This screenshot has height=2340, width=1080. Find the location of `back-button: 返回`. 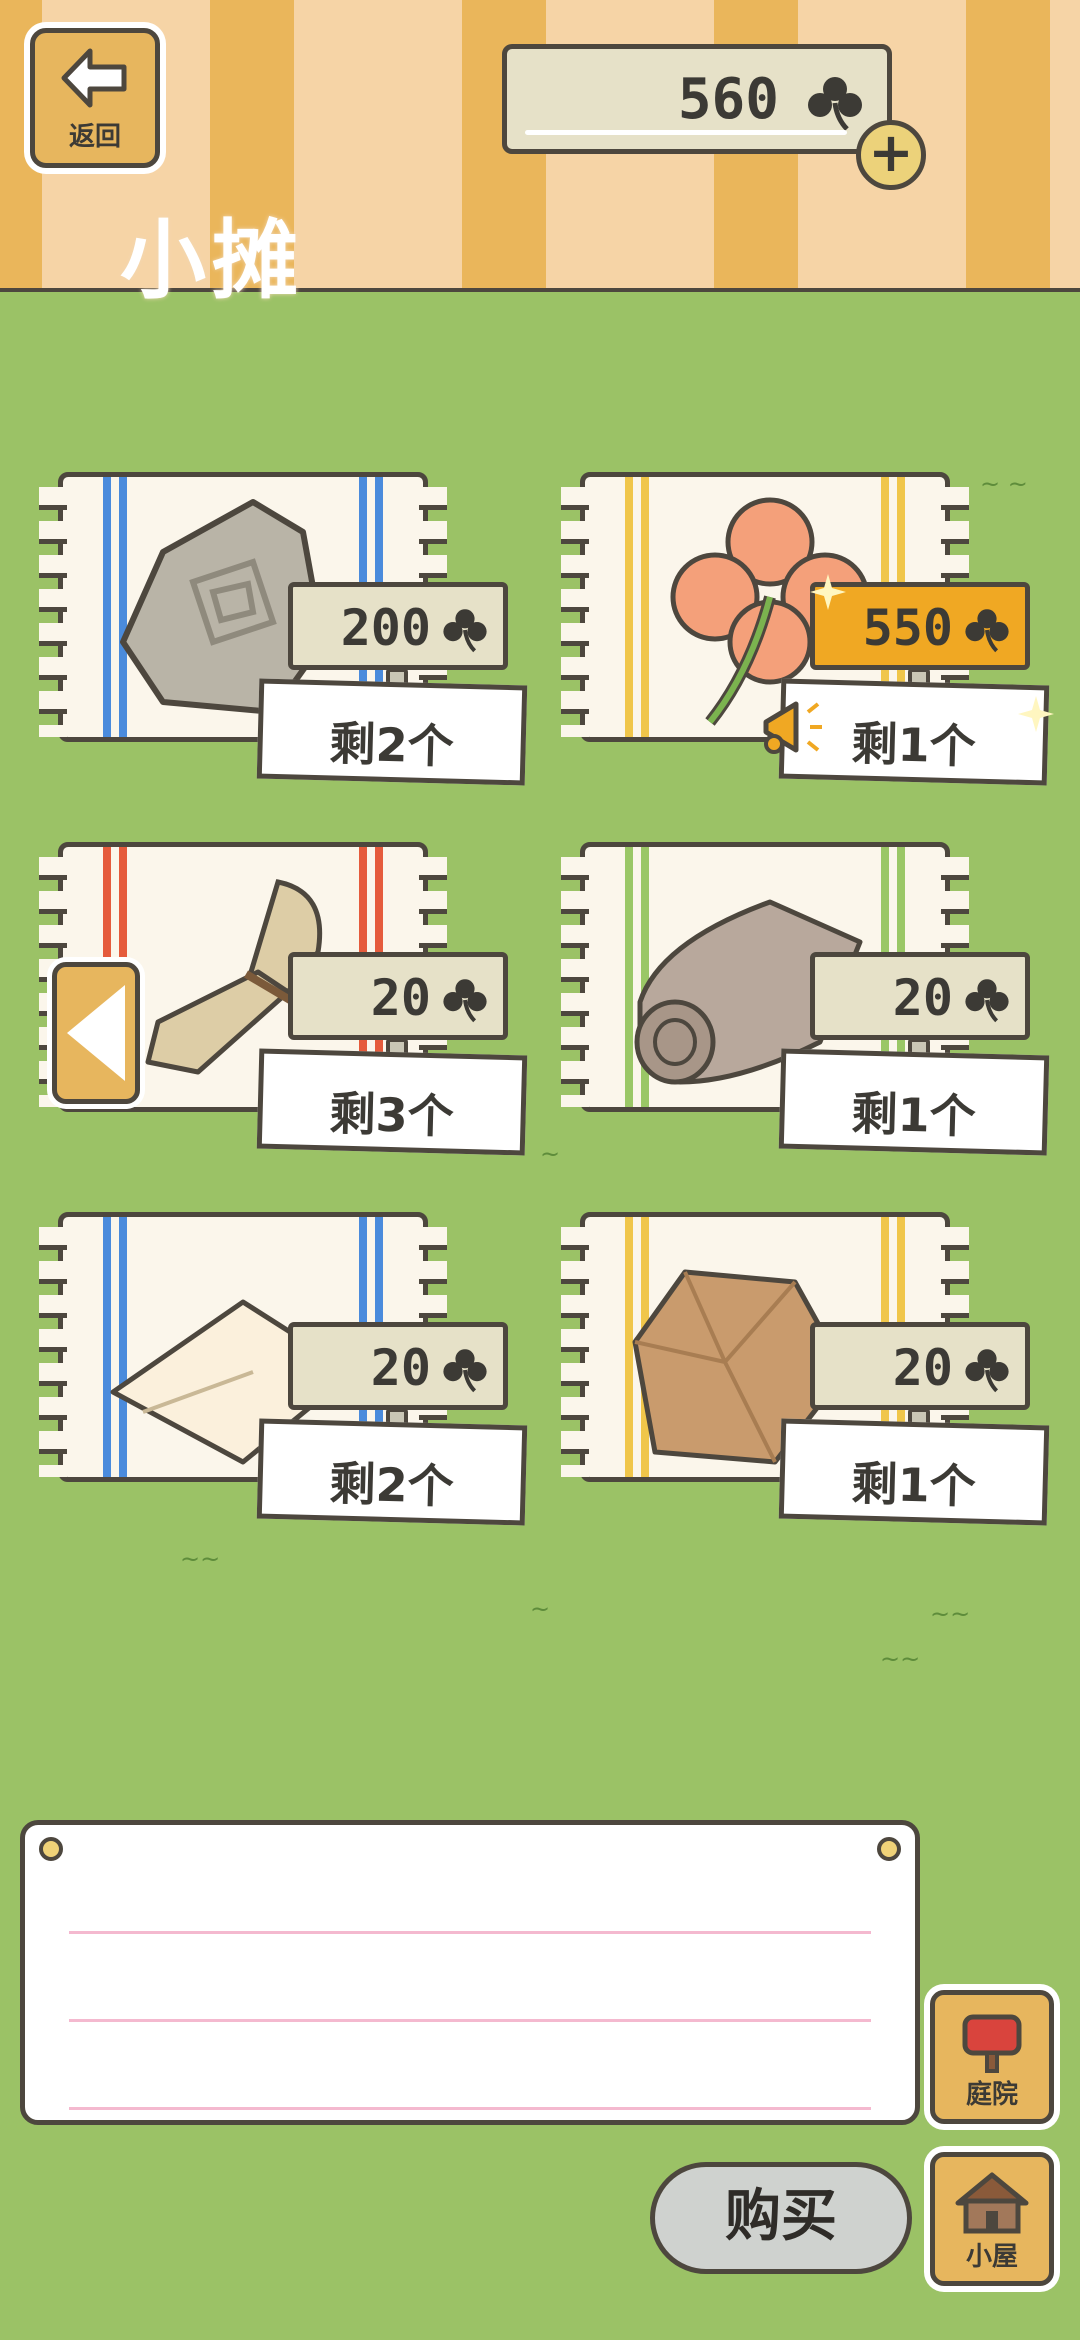

back-button: 返回 is located at coordinates (95, 98).